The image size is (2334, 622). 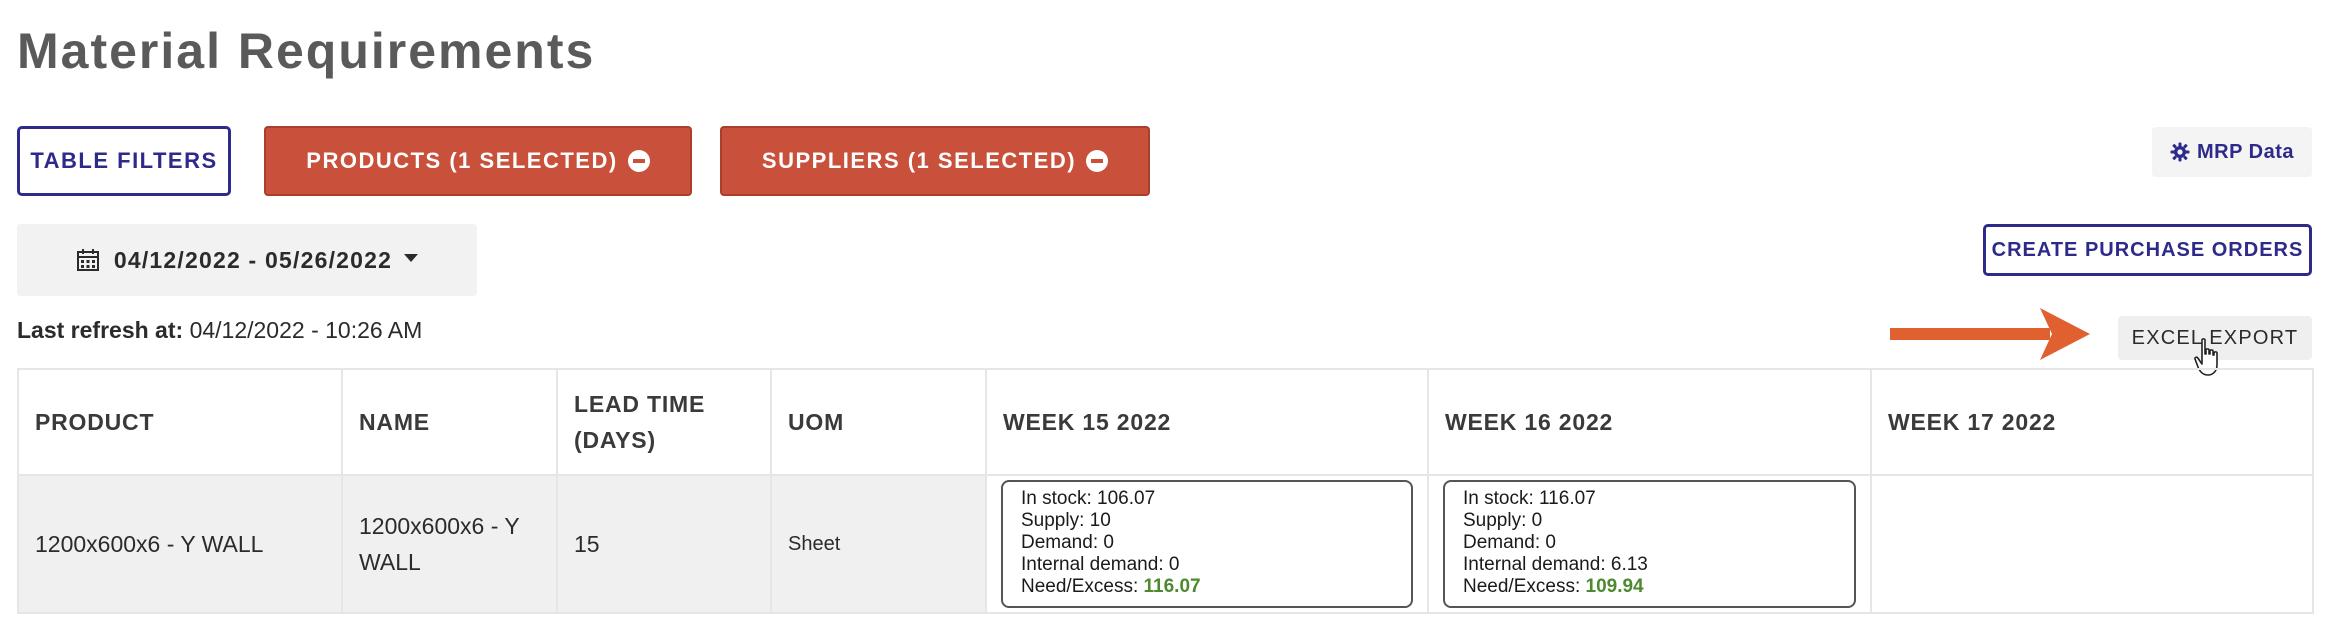 What do you see at coordinates (1614, 586) in the screenshot?
I see `need-excess-value: 109.94` at bounding box center [1614, 586].